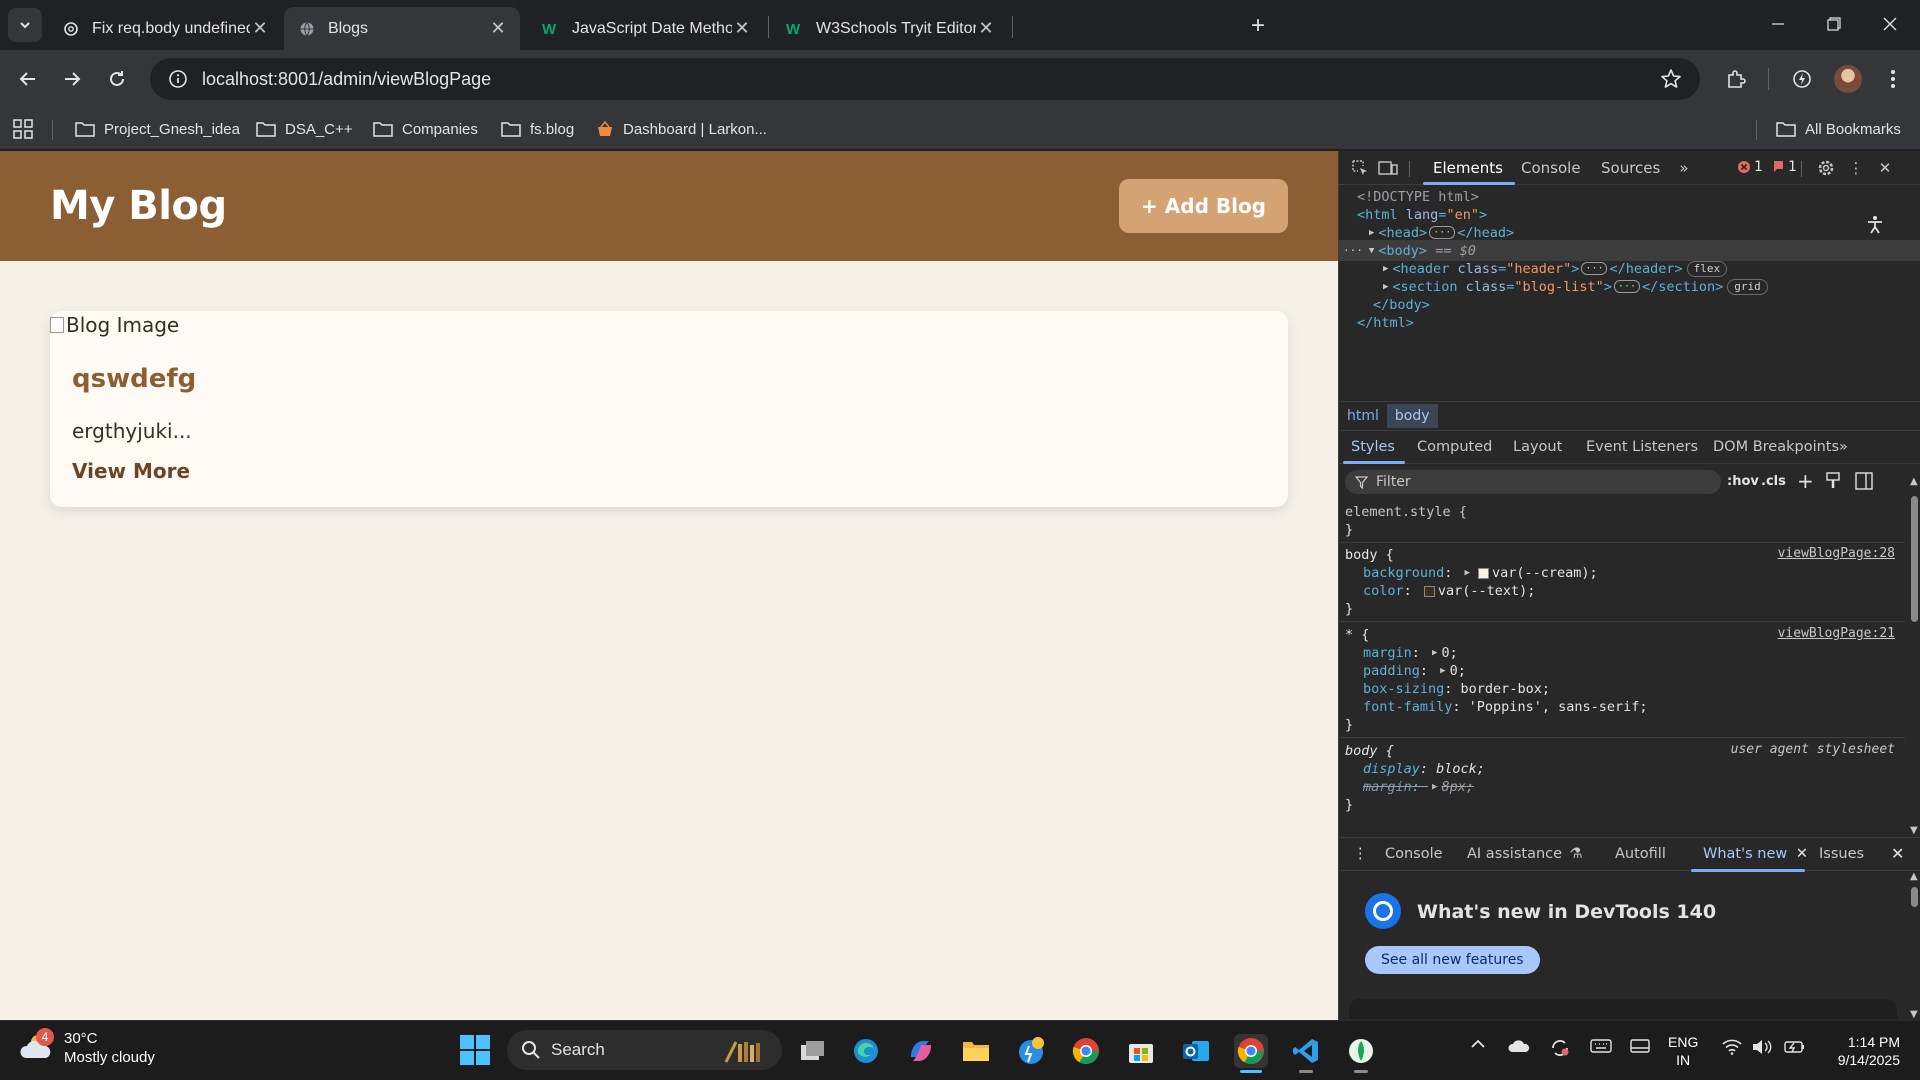  What do you see at coordinates (1537, 447) in the screenshot?
I see `tab-layout: Layout` at bounding box center [1537, 447].